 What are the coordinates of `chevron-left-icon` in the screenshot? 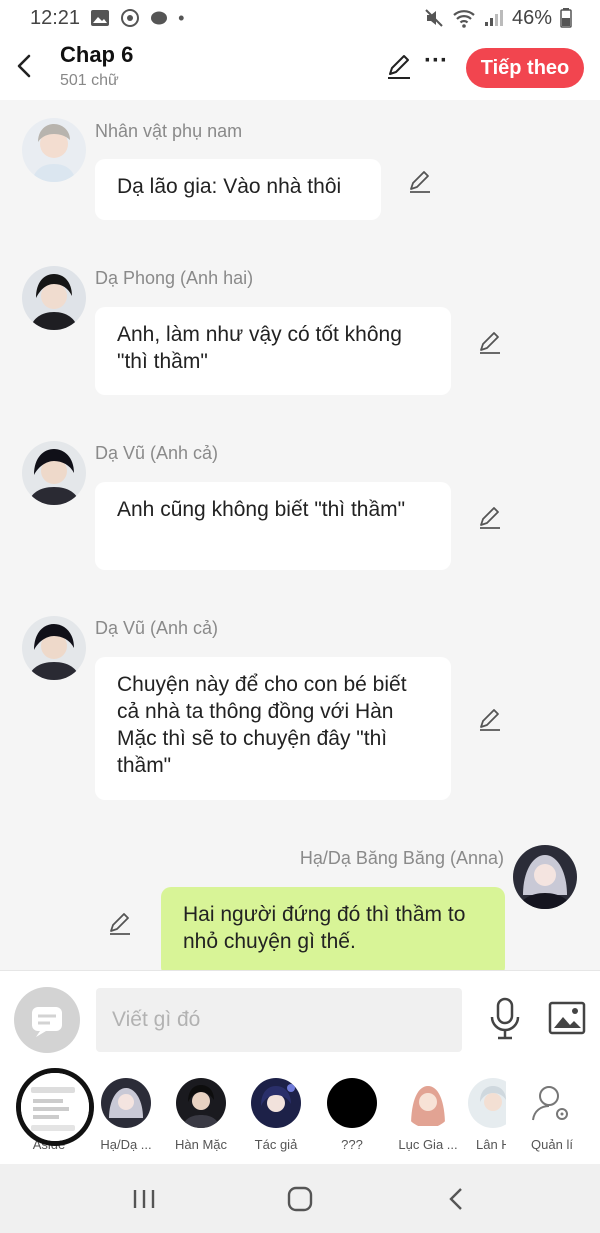 It's located at (24, 66).